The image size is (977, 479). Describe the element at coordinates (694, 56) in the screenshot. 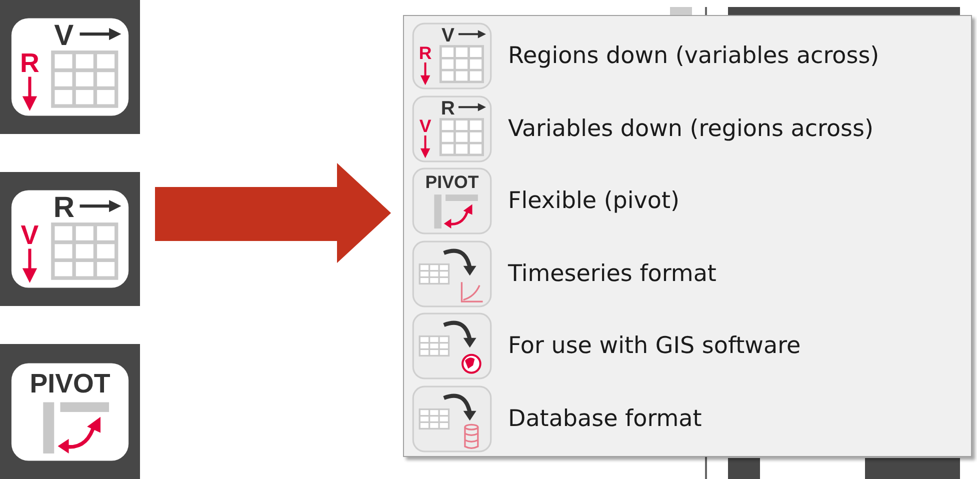

I see `menu-item: Regions down (variables across)` at that location.